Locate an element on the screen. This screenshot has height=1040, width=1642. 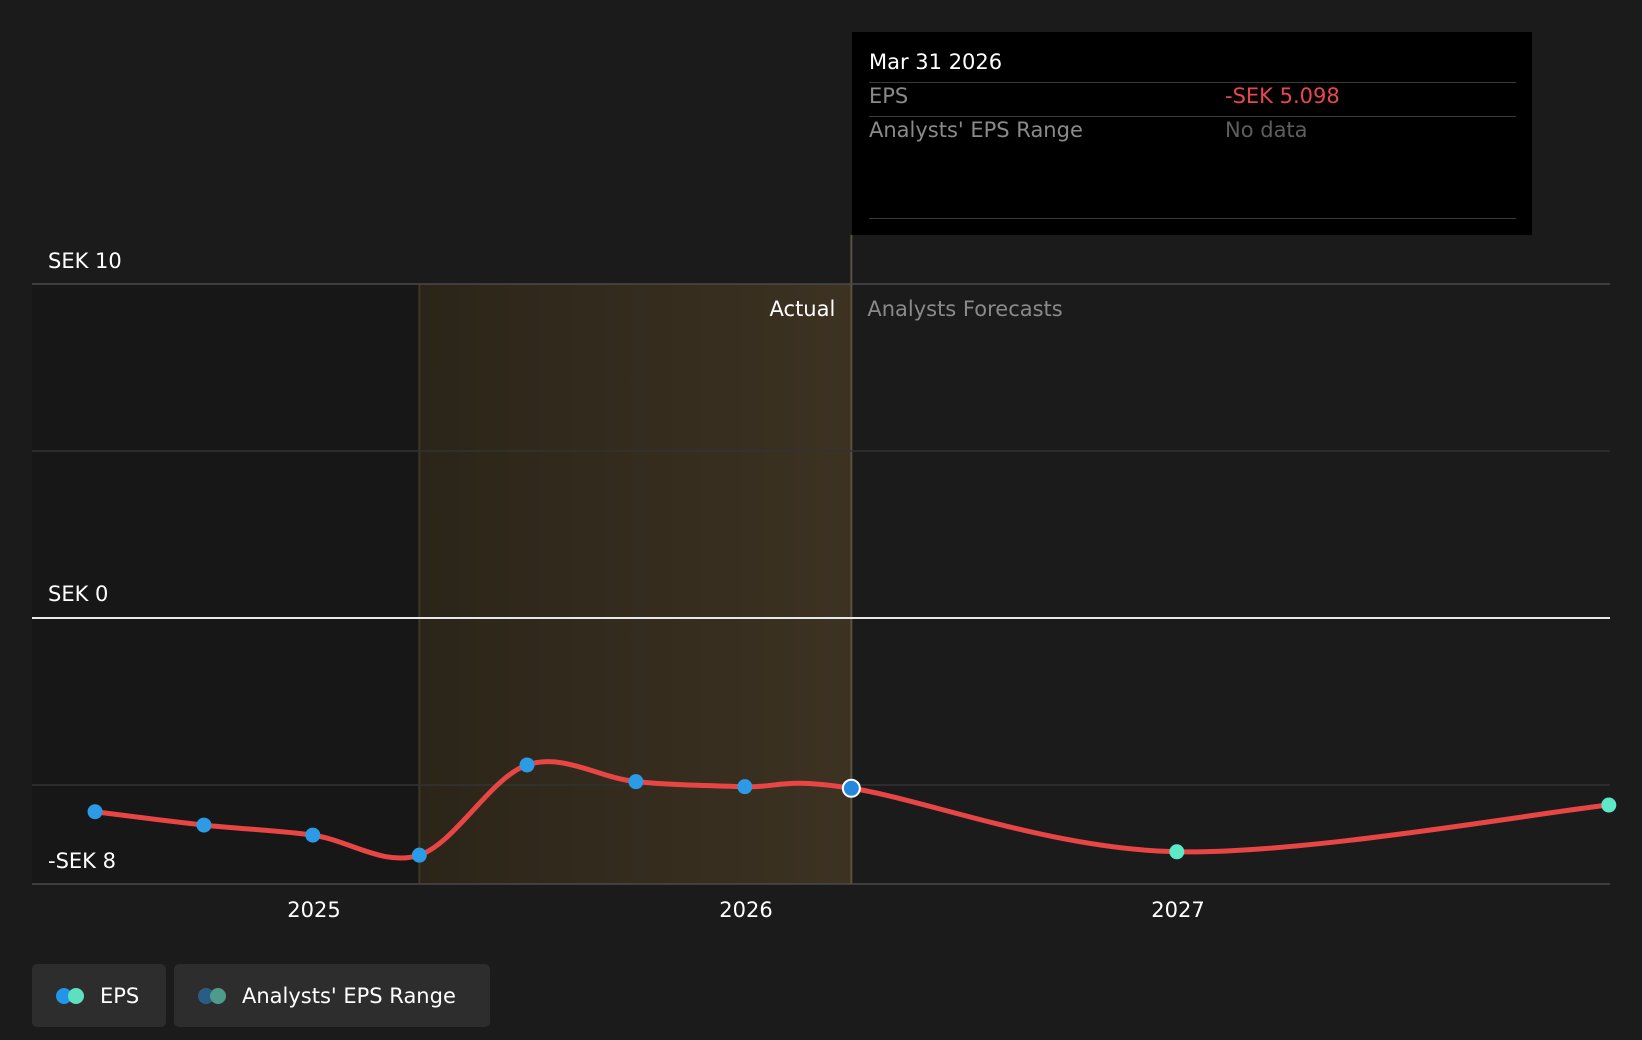
actual-region-label: Actual is located at coordinates (803, 309).